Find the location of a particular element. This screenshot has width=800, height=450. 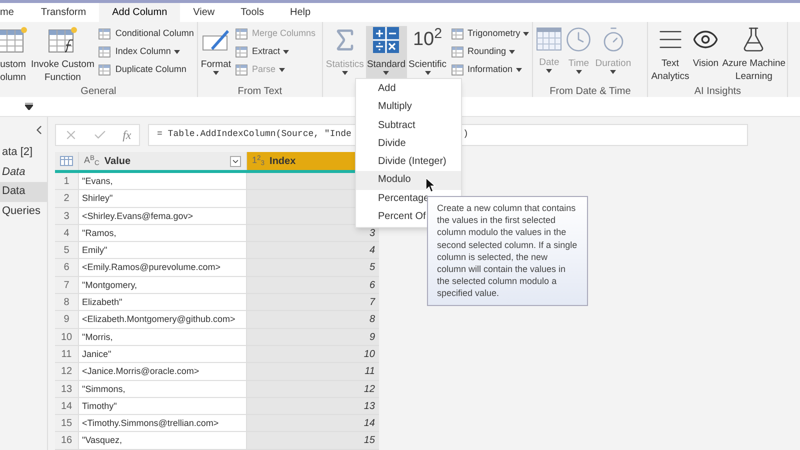

group-label: AI Insights is located at coordinates (718, 92).